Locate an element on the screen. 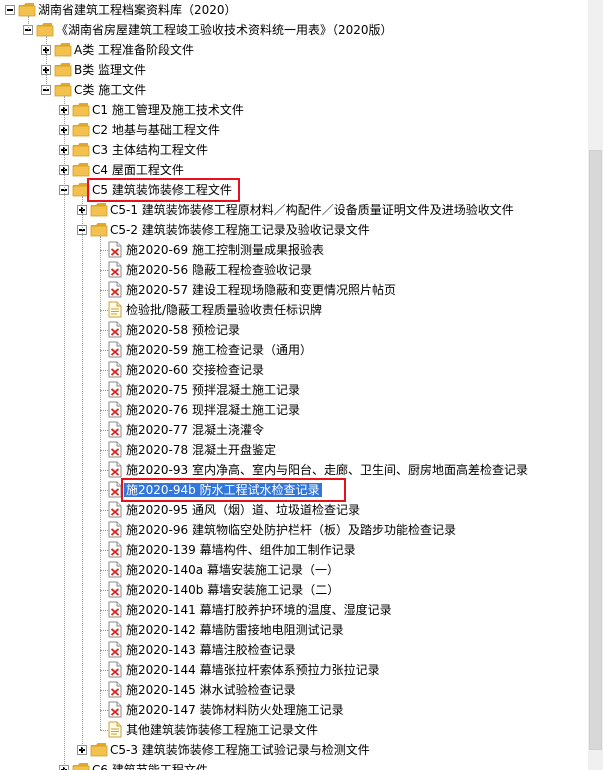 This screenshot has height=770, width=603. tree-file-row: 施2020-141 幕墙打胶养护环境的温度、湿度记录 is located at coordinates (294, 610).